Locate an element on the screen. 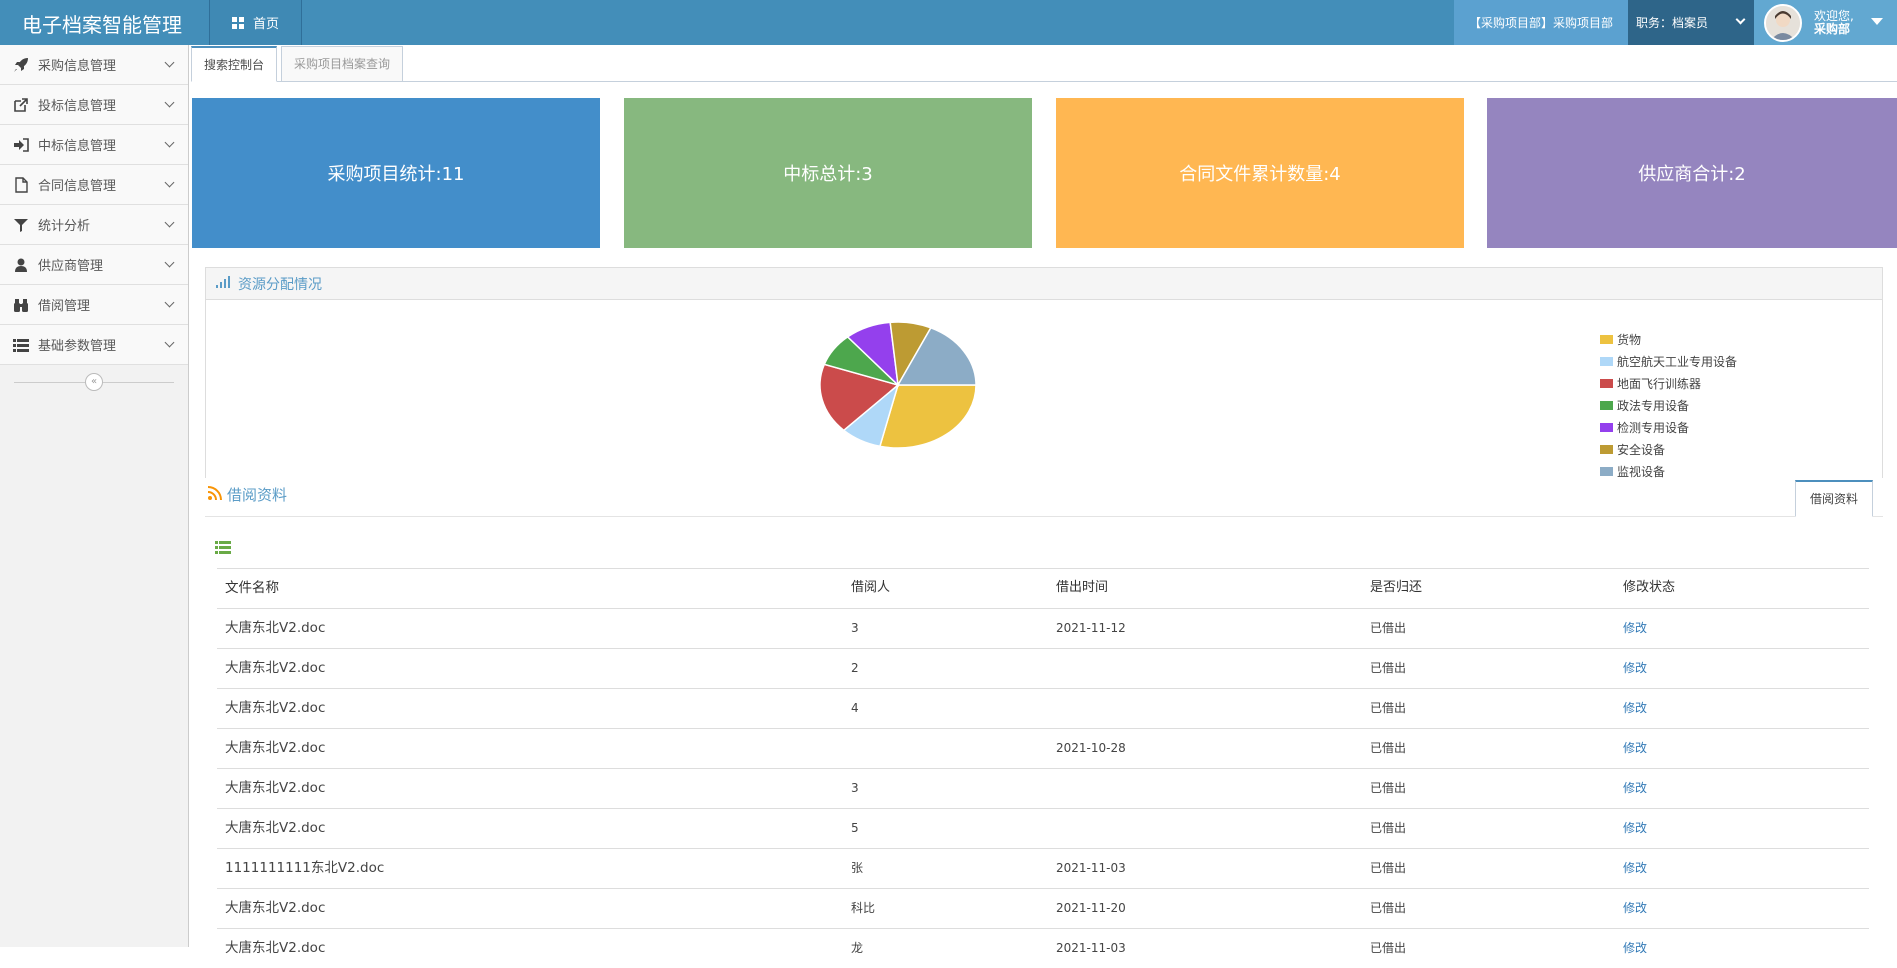  legend-item: 安全设备 is located at coordinates (1668, 449).